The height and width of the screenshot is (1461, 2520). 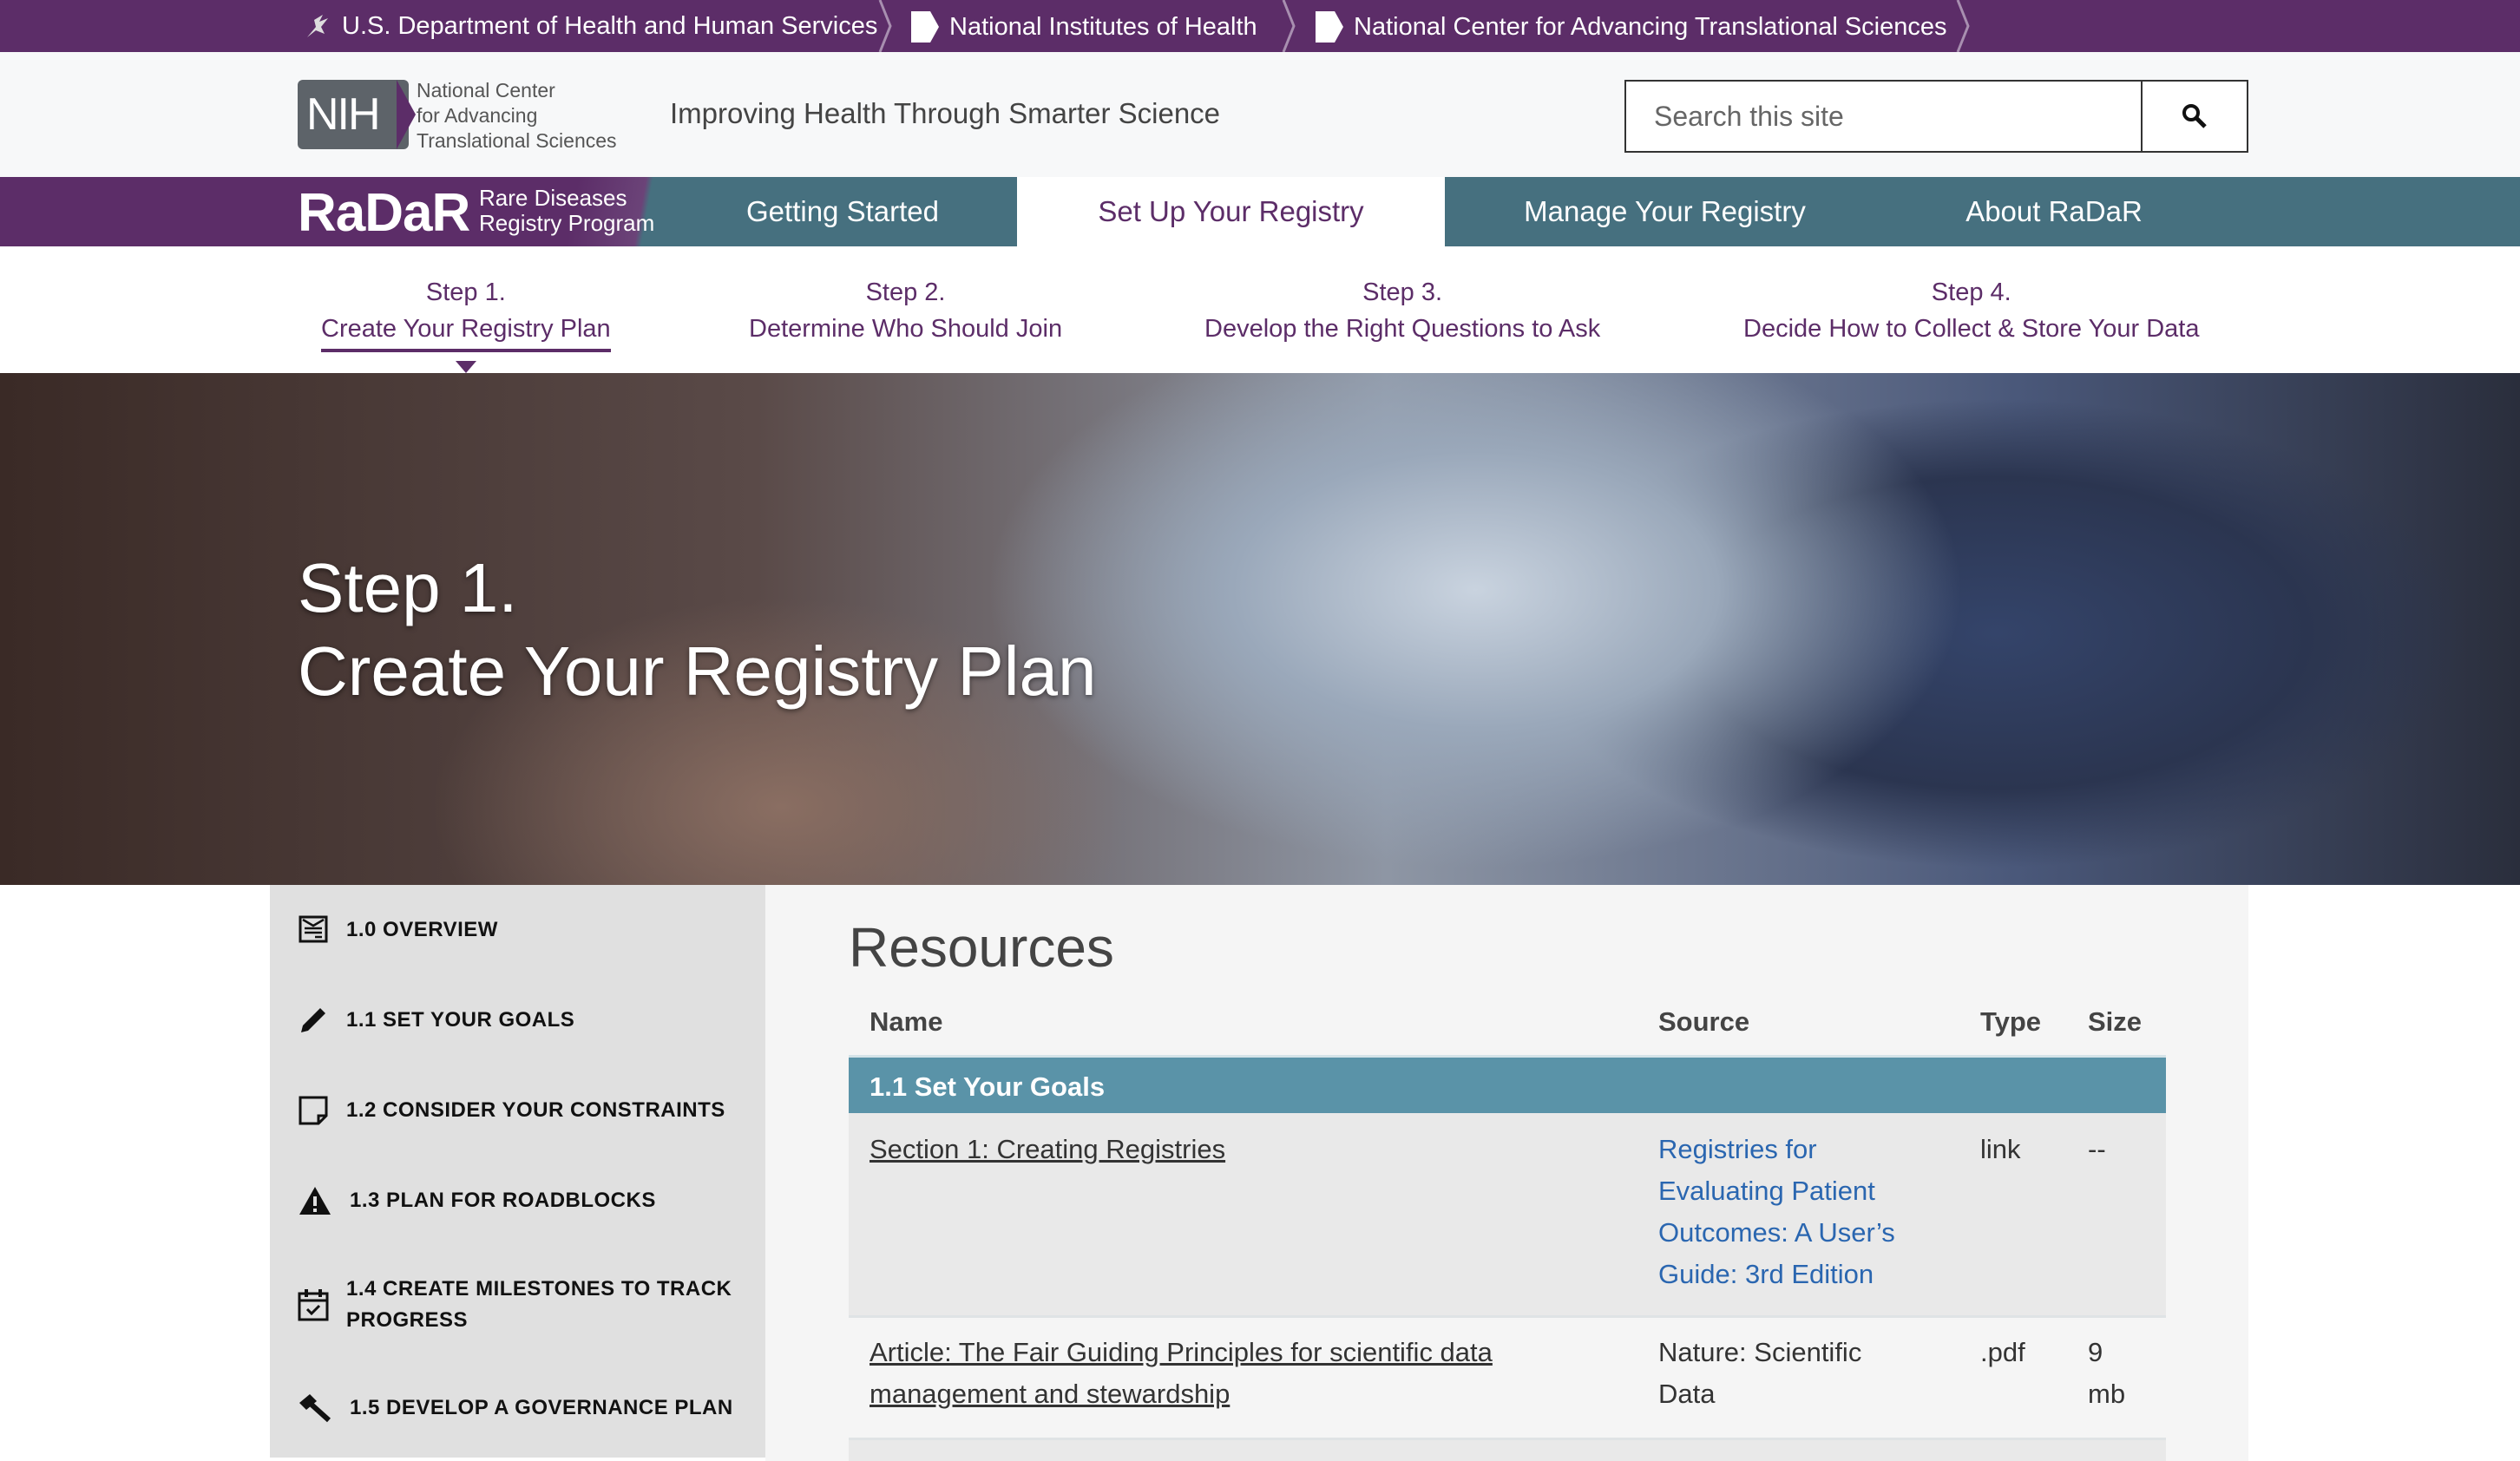 What do you see at coordinates (313, 1110) in the screenshot?
I see `note-icon` at bounding box center [313, 1110].